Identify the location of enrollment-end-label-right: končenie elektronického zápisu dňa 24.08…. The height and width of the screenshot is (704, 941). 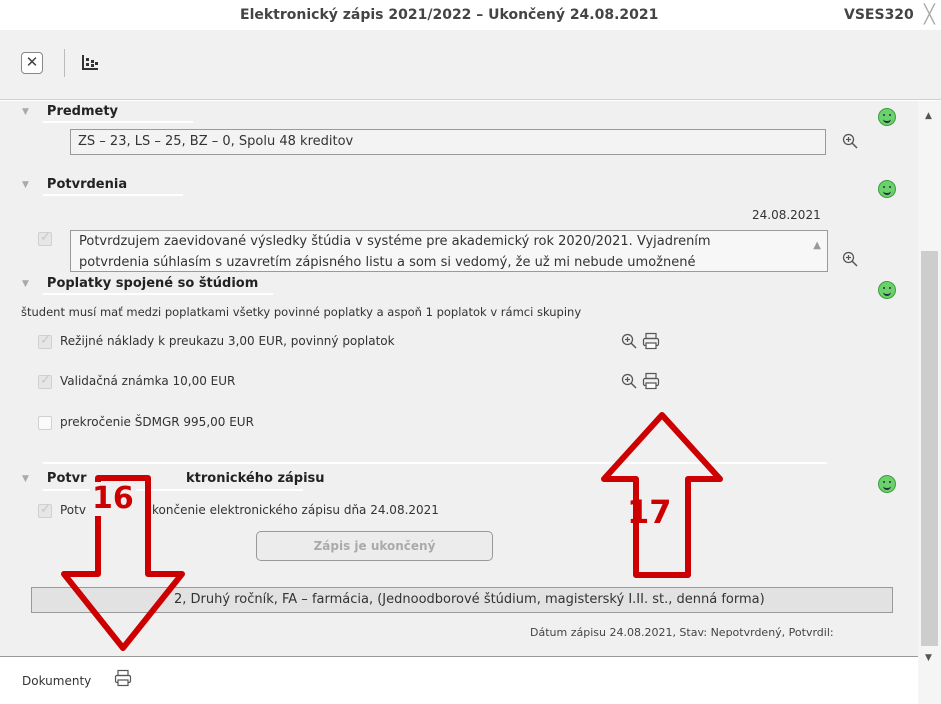
(295, 510).